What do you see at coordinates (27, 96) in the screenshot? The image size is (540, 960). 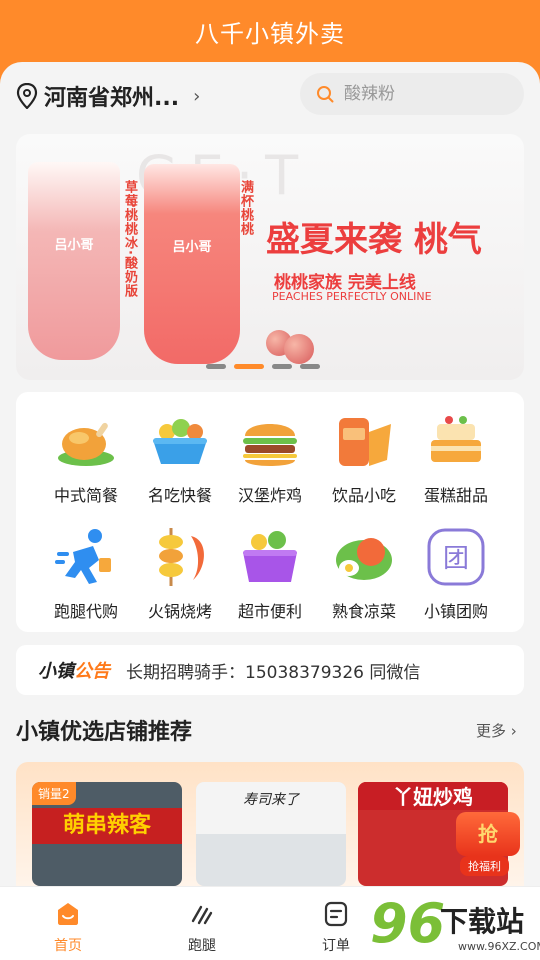 I see `location-pin-icon` at bounding box center [27, 96].